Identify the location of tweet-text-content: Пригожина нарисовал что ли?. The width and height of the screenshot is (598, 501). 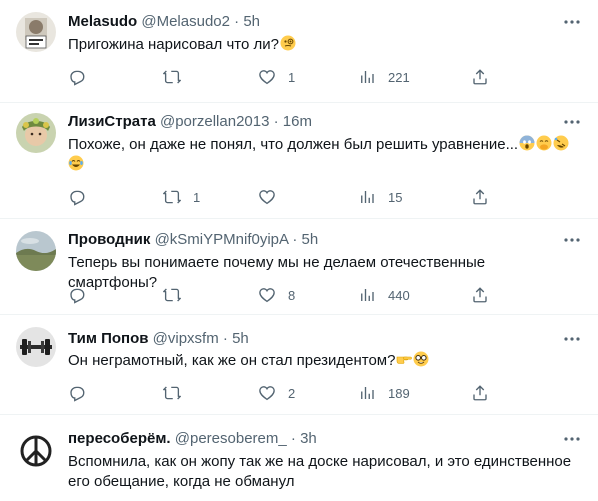
(173, 44).